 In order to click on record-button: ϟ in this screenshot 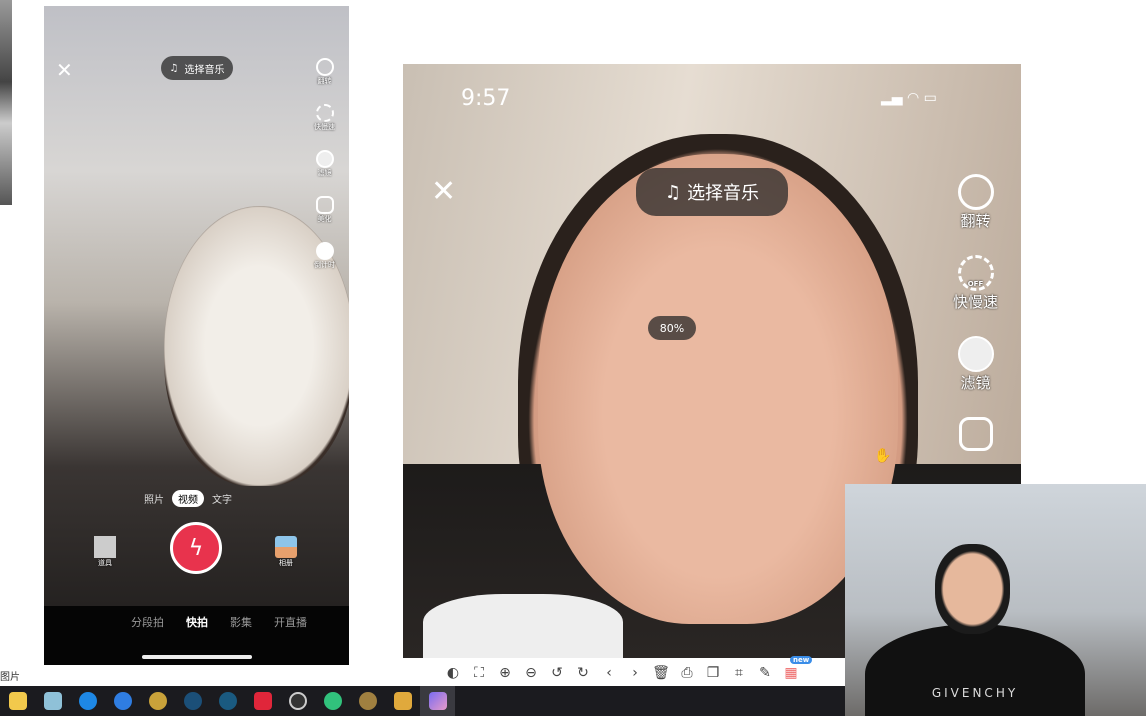, I will do `click(196, 548)`.